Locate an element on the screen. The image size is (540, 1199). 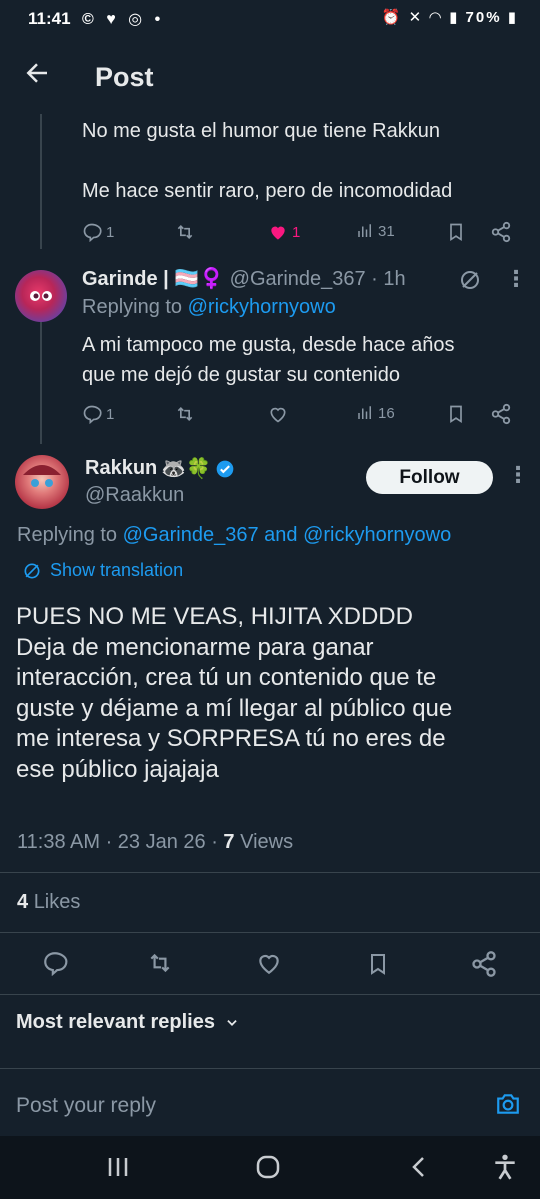
replies-sort-dropdown: Most relevant replies is located at coordinates (127, 1022).